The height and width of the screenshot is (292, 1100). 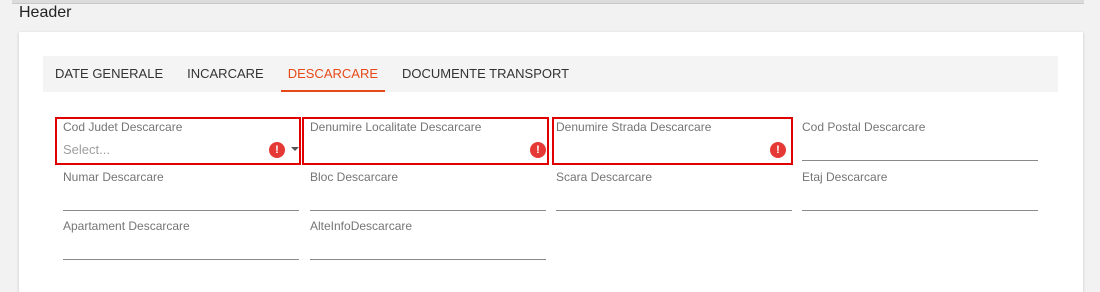 I want to click on field-numar: Numar Descarcare, so click(x=181, y=190).